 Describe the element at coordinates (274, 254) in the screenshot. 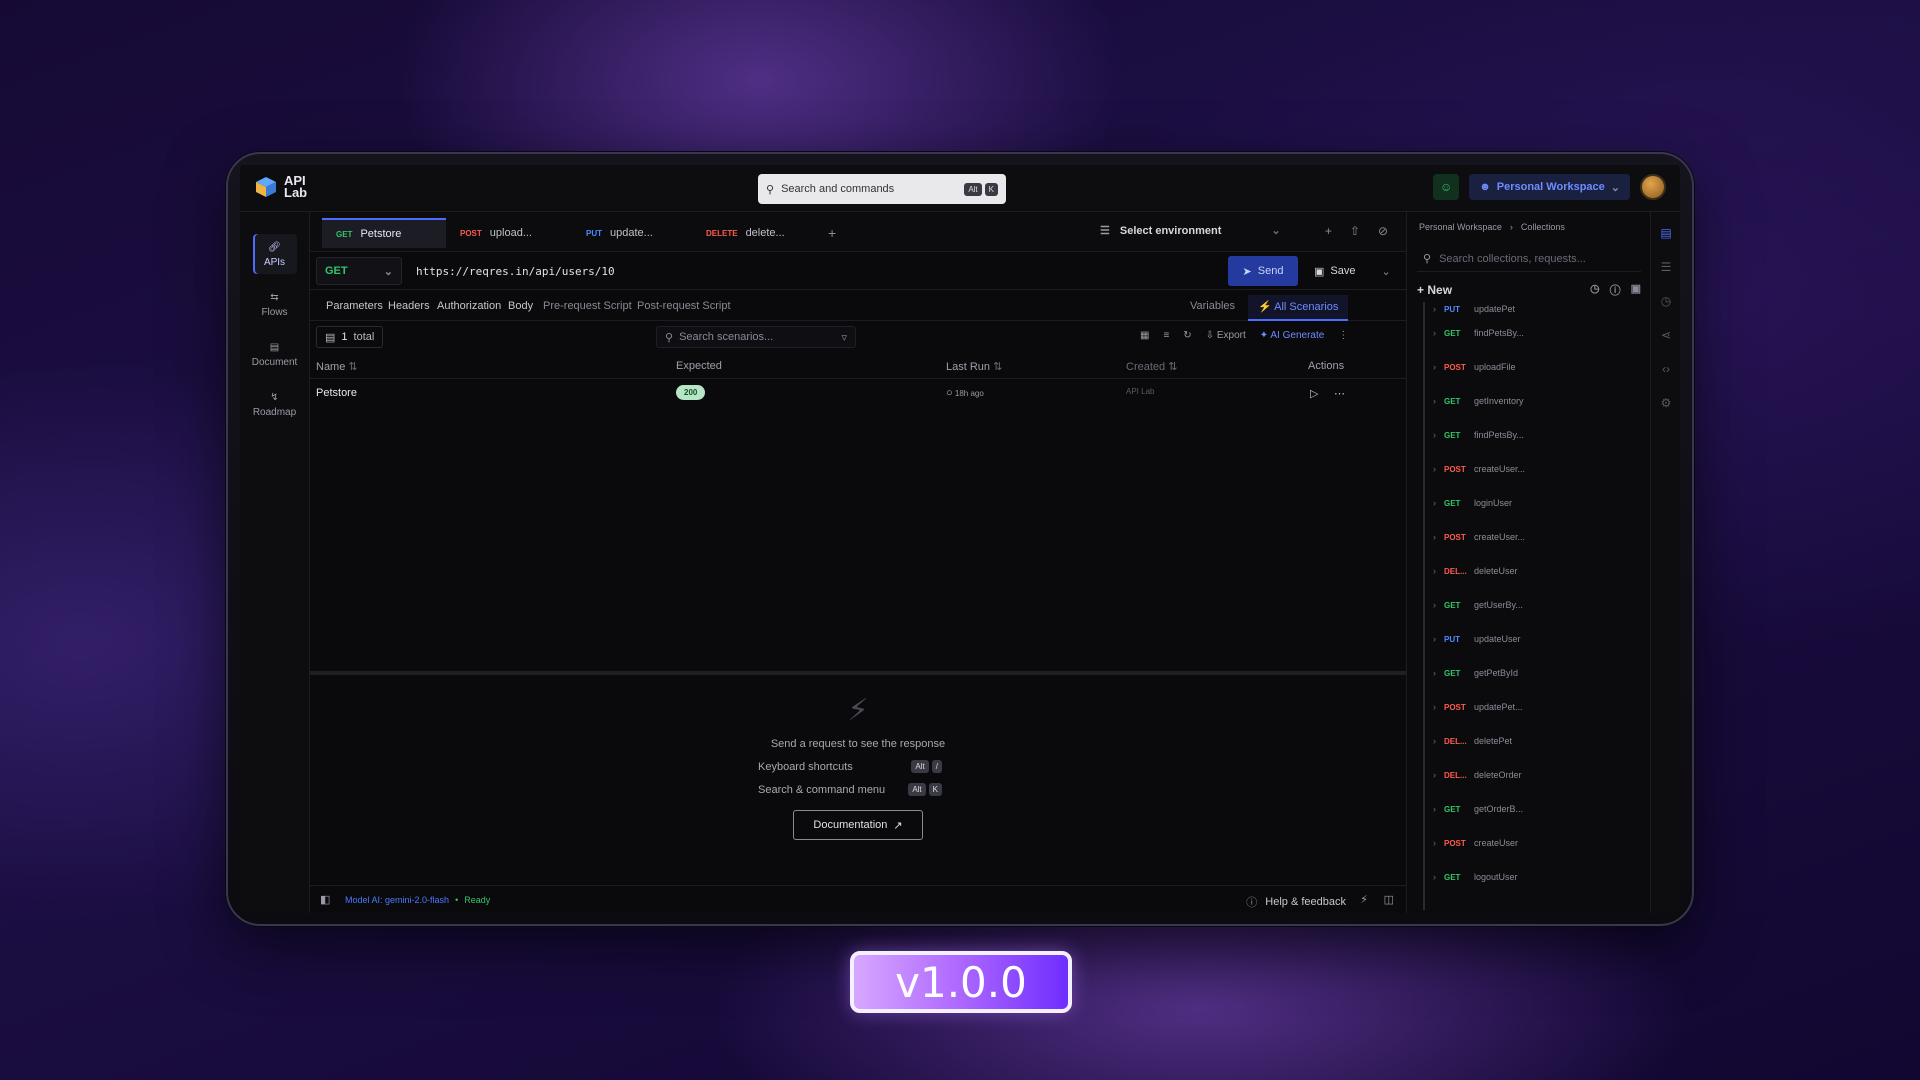

I see `rail-item-apis: 🔗︎ APIs` at that location.